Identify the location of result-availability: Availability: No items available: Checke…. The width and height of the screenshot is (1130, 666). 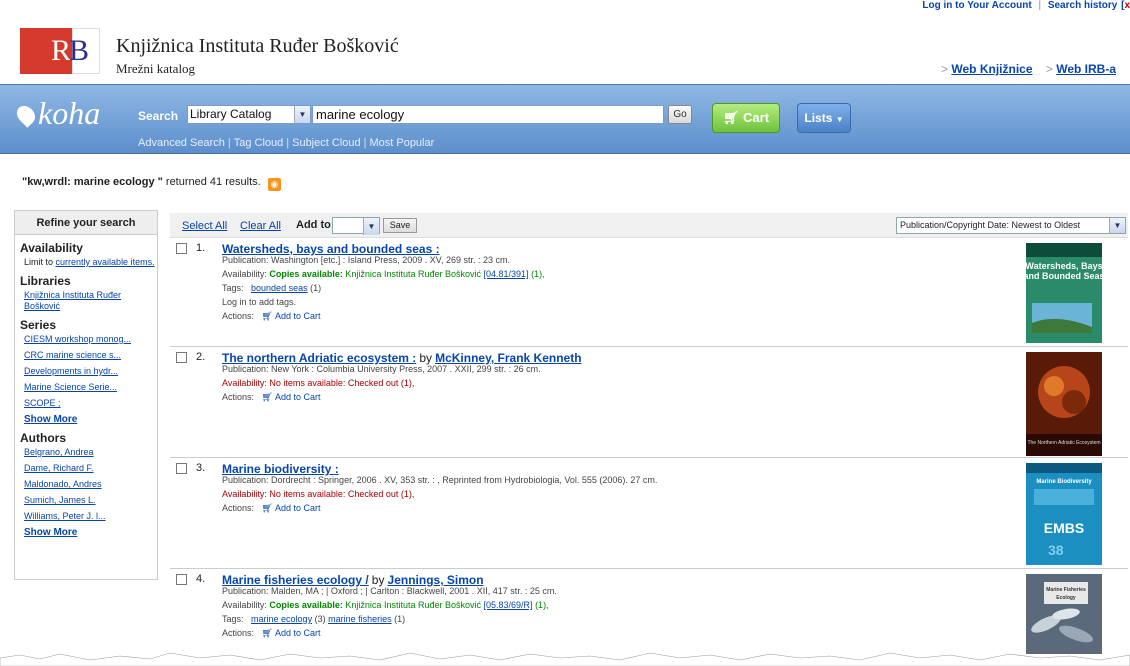
(318, 383).